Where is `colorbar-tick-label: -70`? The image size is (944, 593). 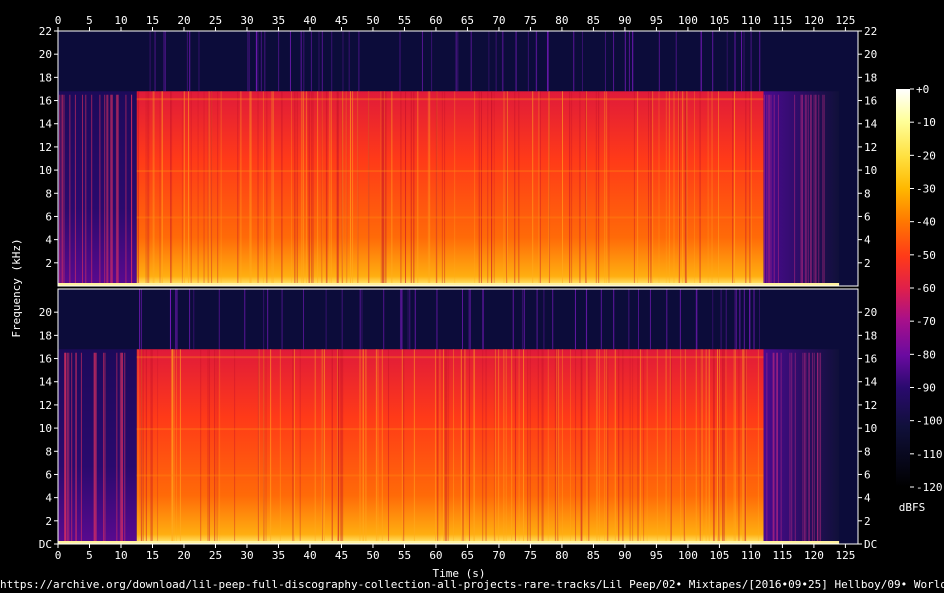 colorbar-tick-label: -70 is located at coordinates (926, 321).